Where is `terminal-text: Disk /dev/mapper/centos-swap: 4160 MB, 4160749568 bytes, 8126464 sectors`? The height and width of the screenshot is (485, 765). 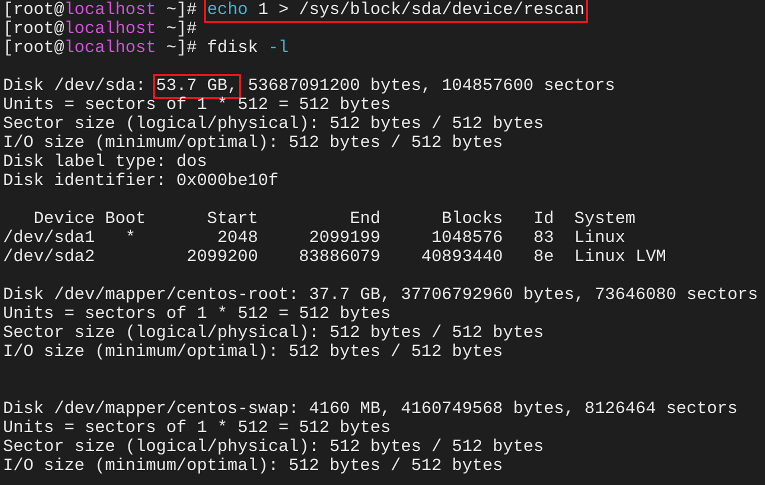
terminal-text: Disk /dev/mapper/centos-swap: 4160 MB, 4160749568 bytes, 8126464 sectors is located at coordinates (370, 409).